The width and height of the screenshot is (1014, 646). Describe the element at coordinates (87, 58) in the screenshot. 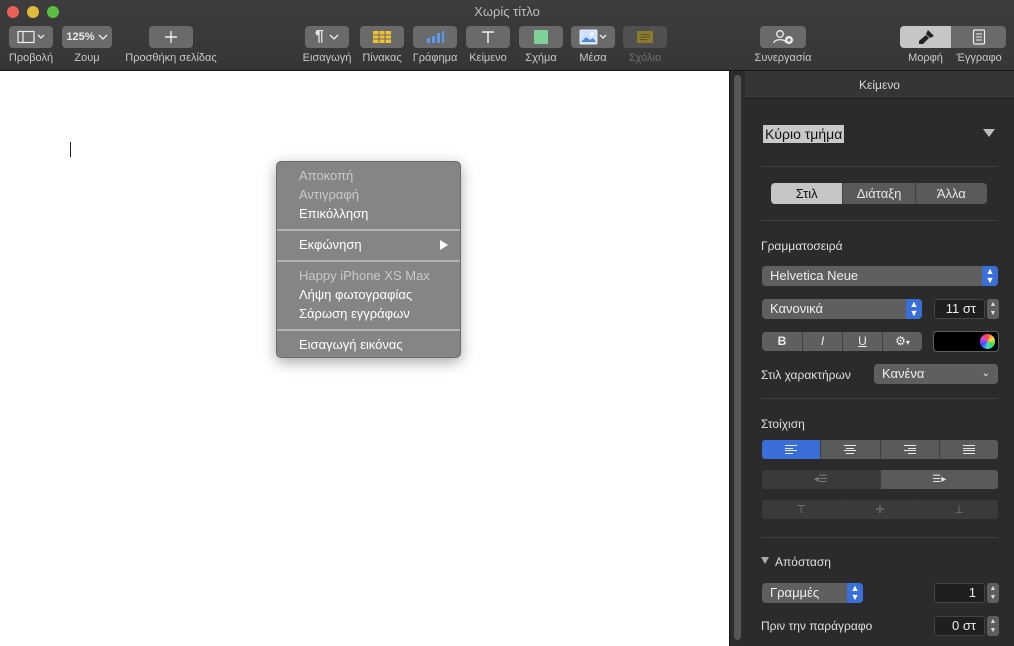

I see `zoom-label: Ζουμ` at that location.